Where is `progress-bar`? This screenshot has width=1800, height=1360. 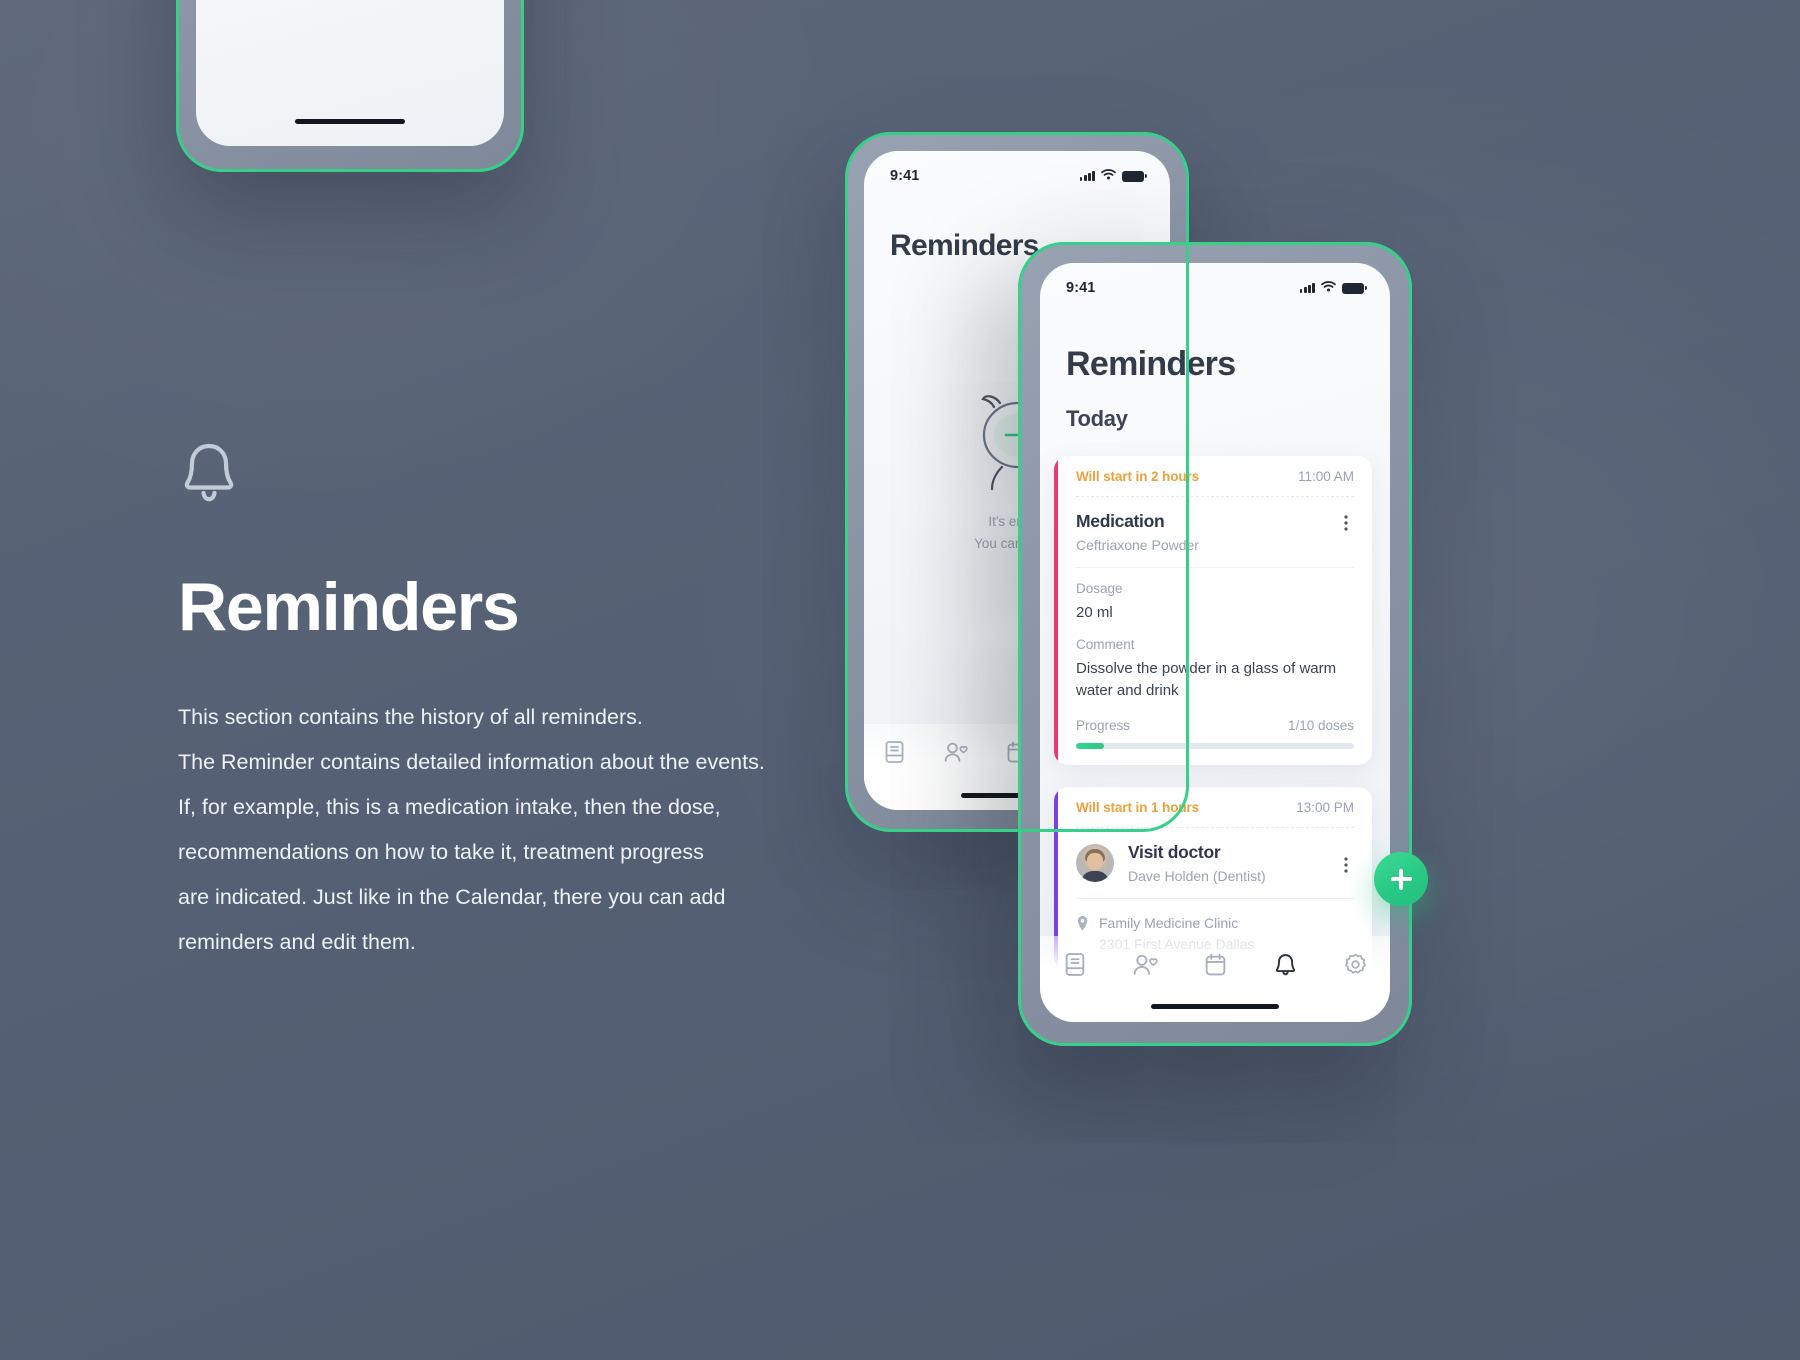
progress-bar is located at coordinates (1215, 745).